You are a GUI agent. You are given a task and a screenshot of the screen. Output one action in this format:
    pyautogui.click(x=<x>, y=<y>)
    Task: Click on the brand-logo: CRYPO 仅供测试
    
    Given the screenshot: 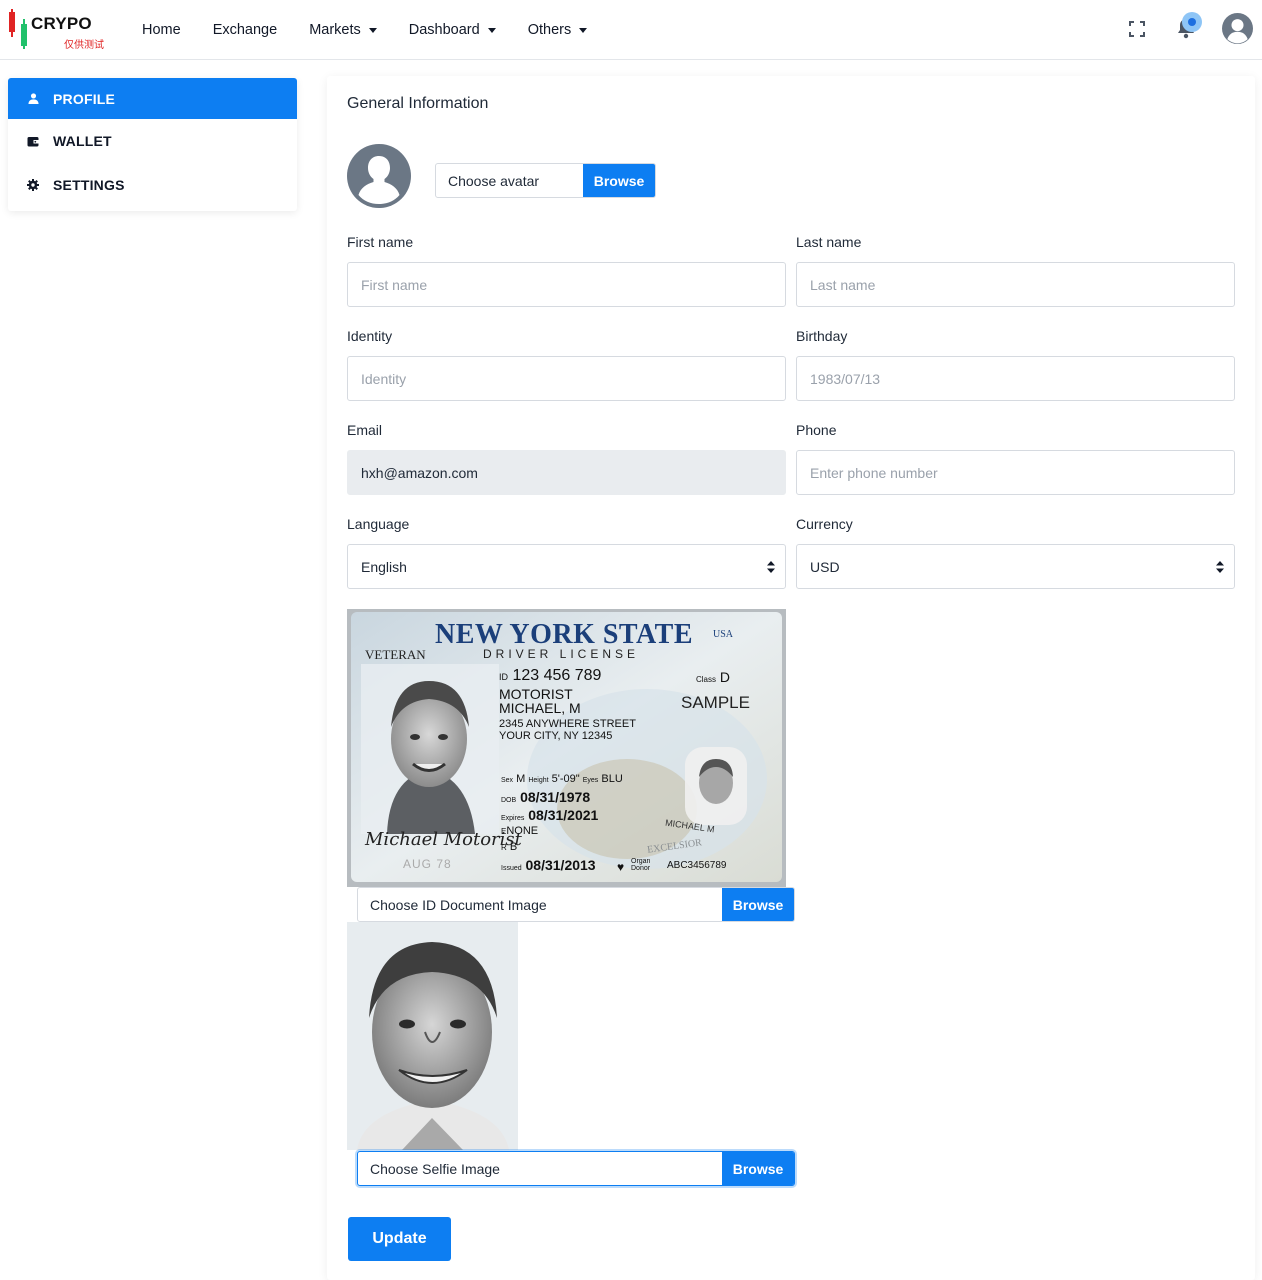 What is the action you would take?
    pyautogui.click(x=59, y=30)
    